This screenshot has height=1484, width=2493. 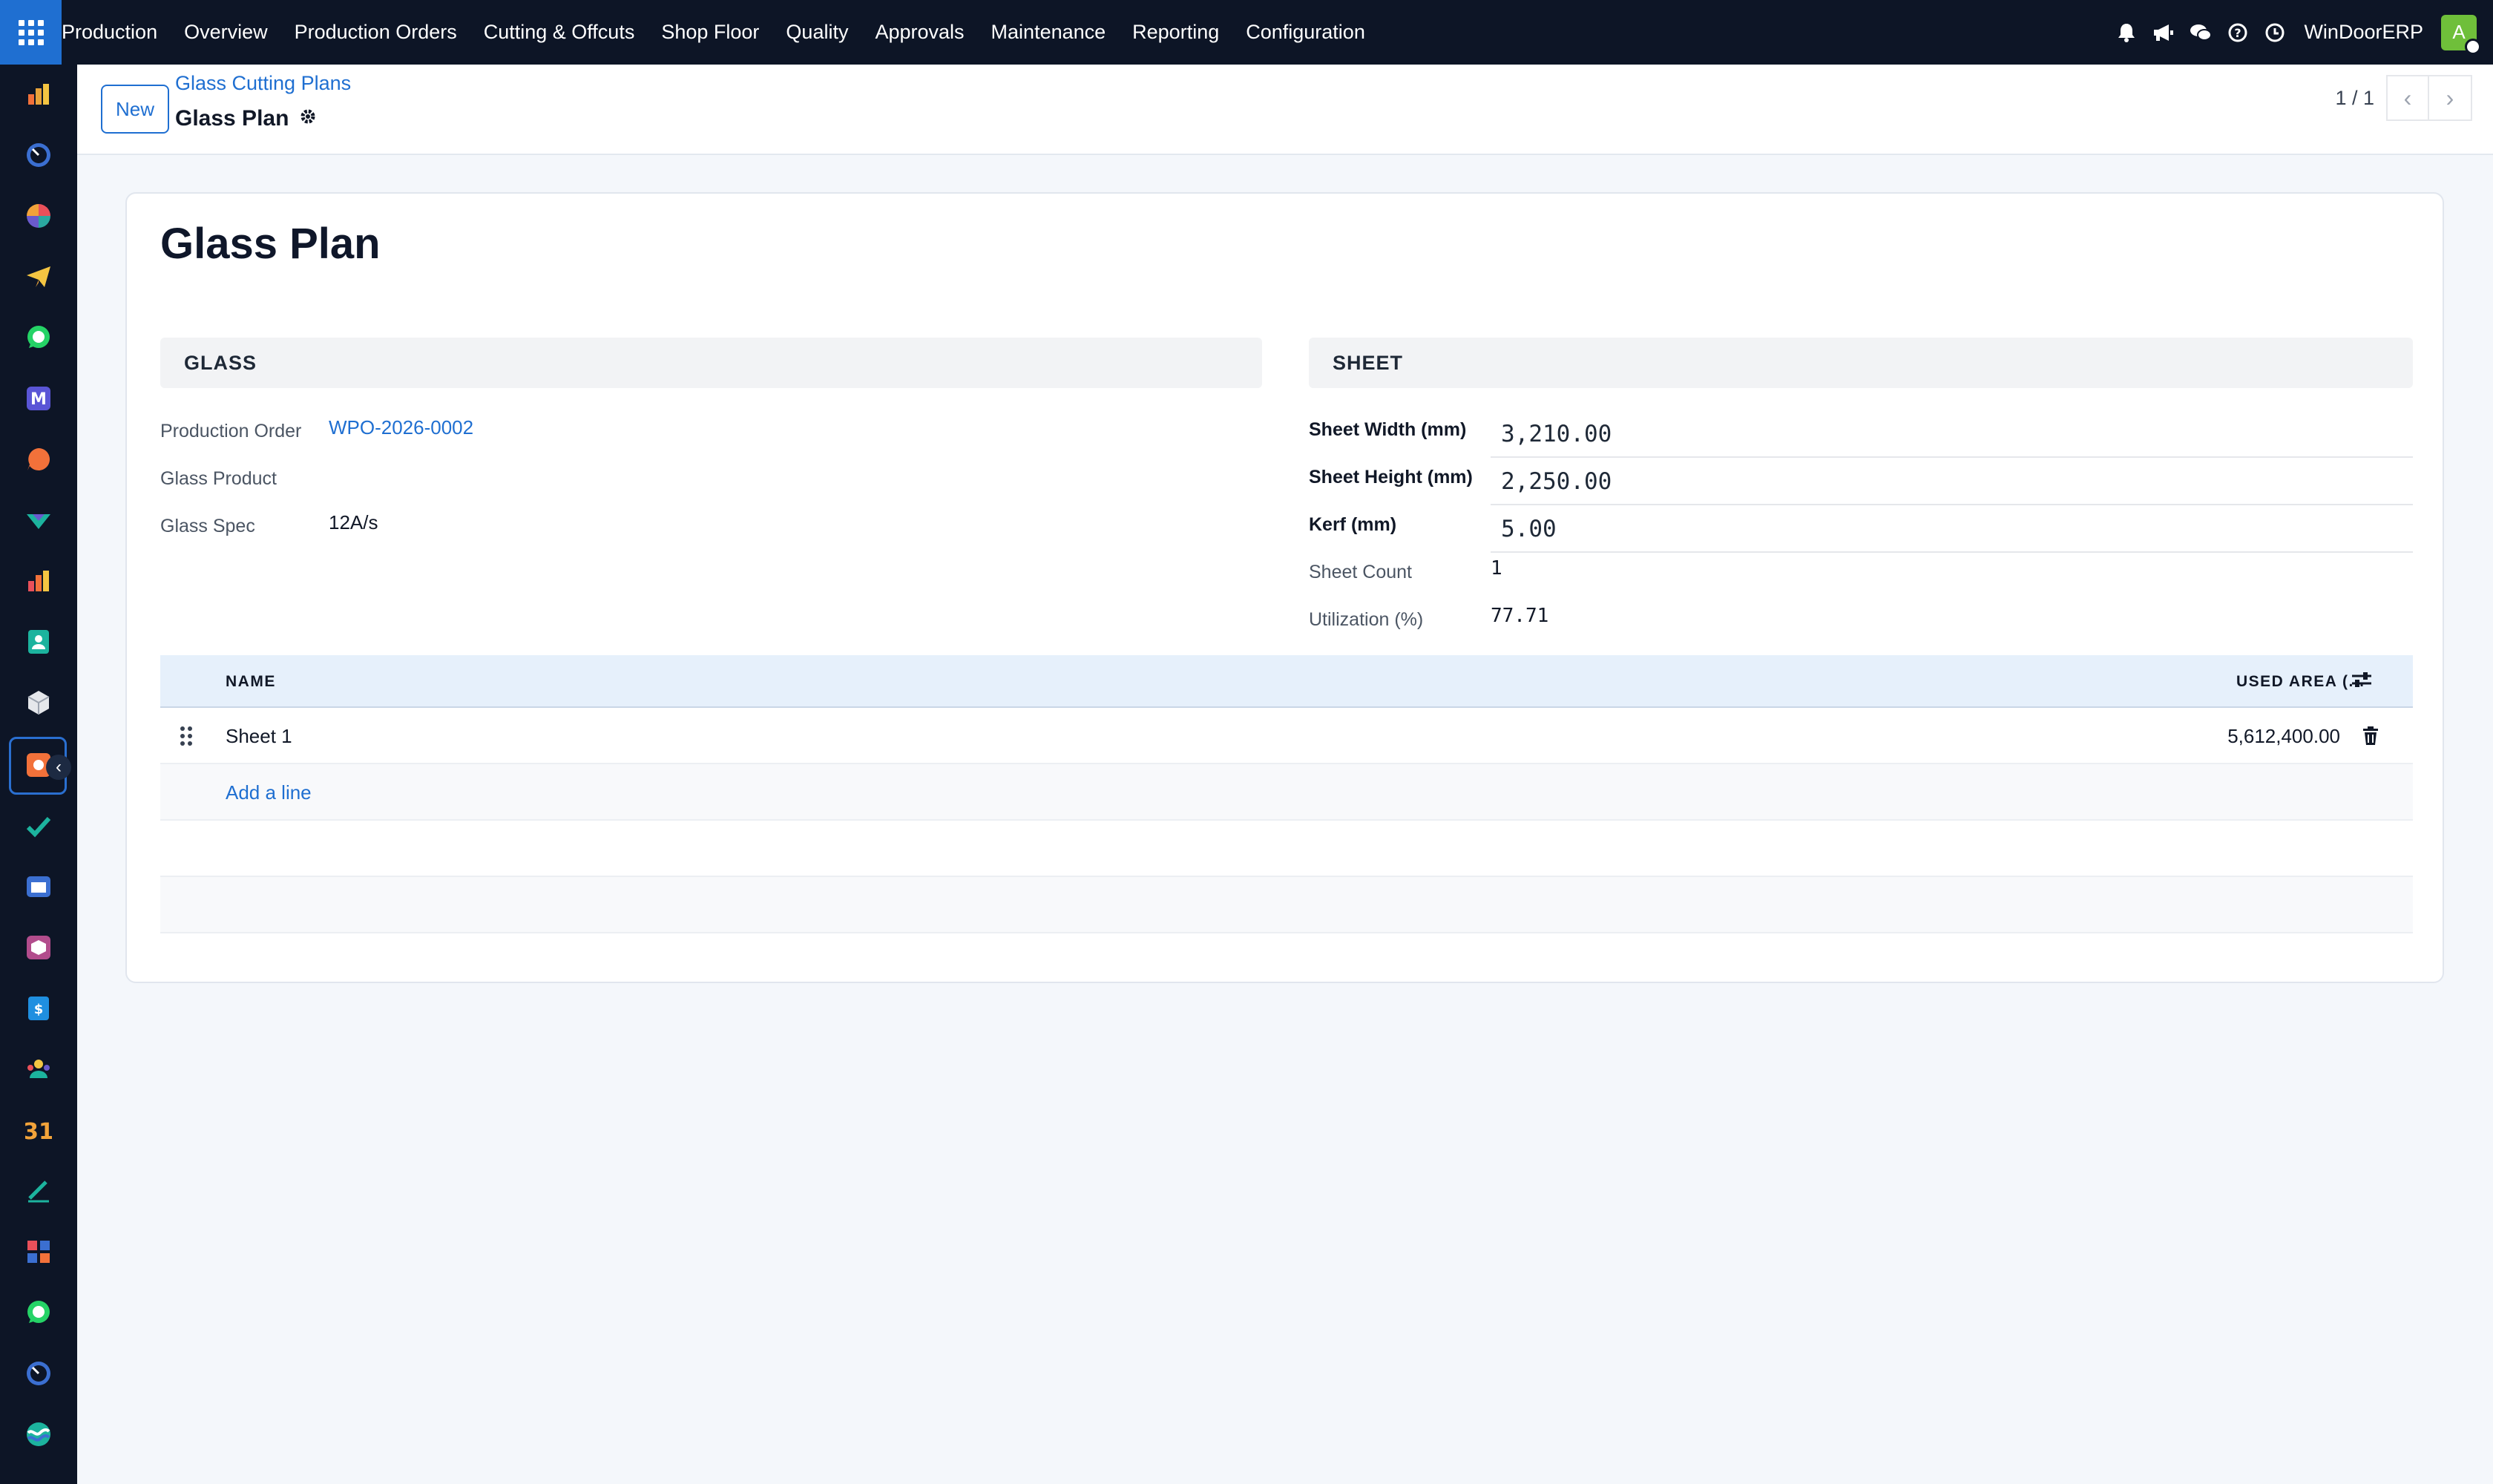 What do you see at coordinates (1305, 32) in the screenshot?
I see `menu-configuration: Configuration` at bounding box center [1305, 32].